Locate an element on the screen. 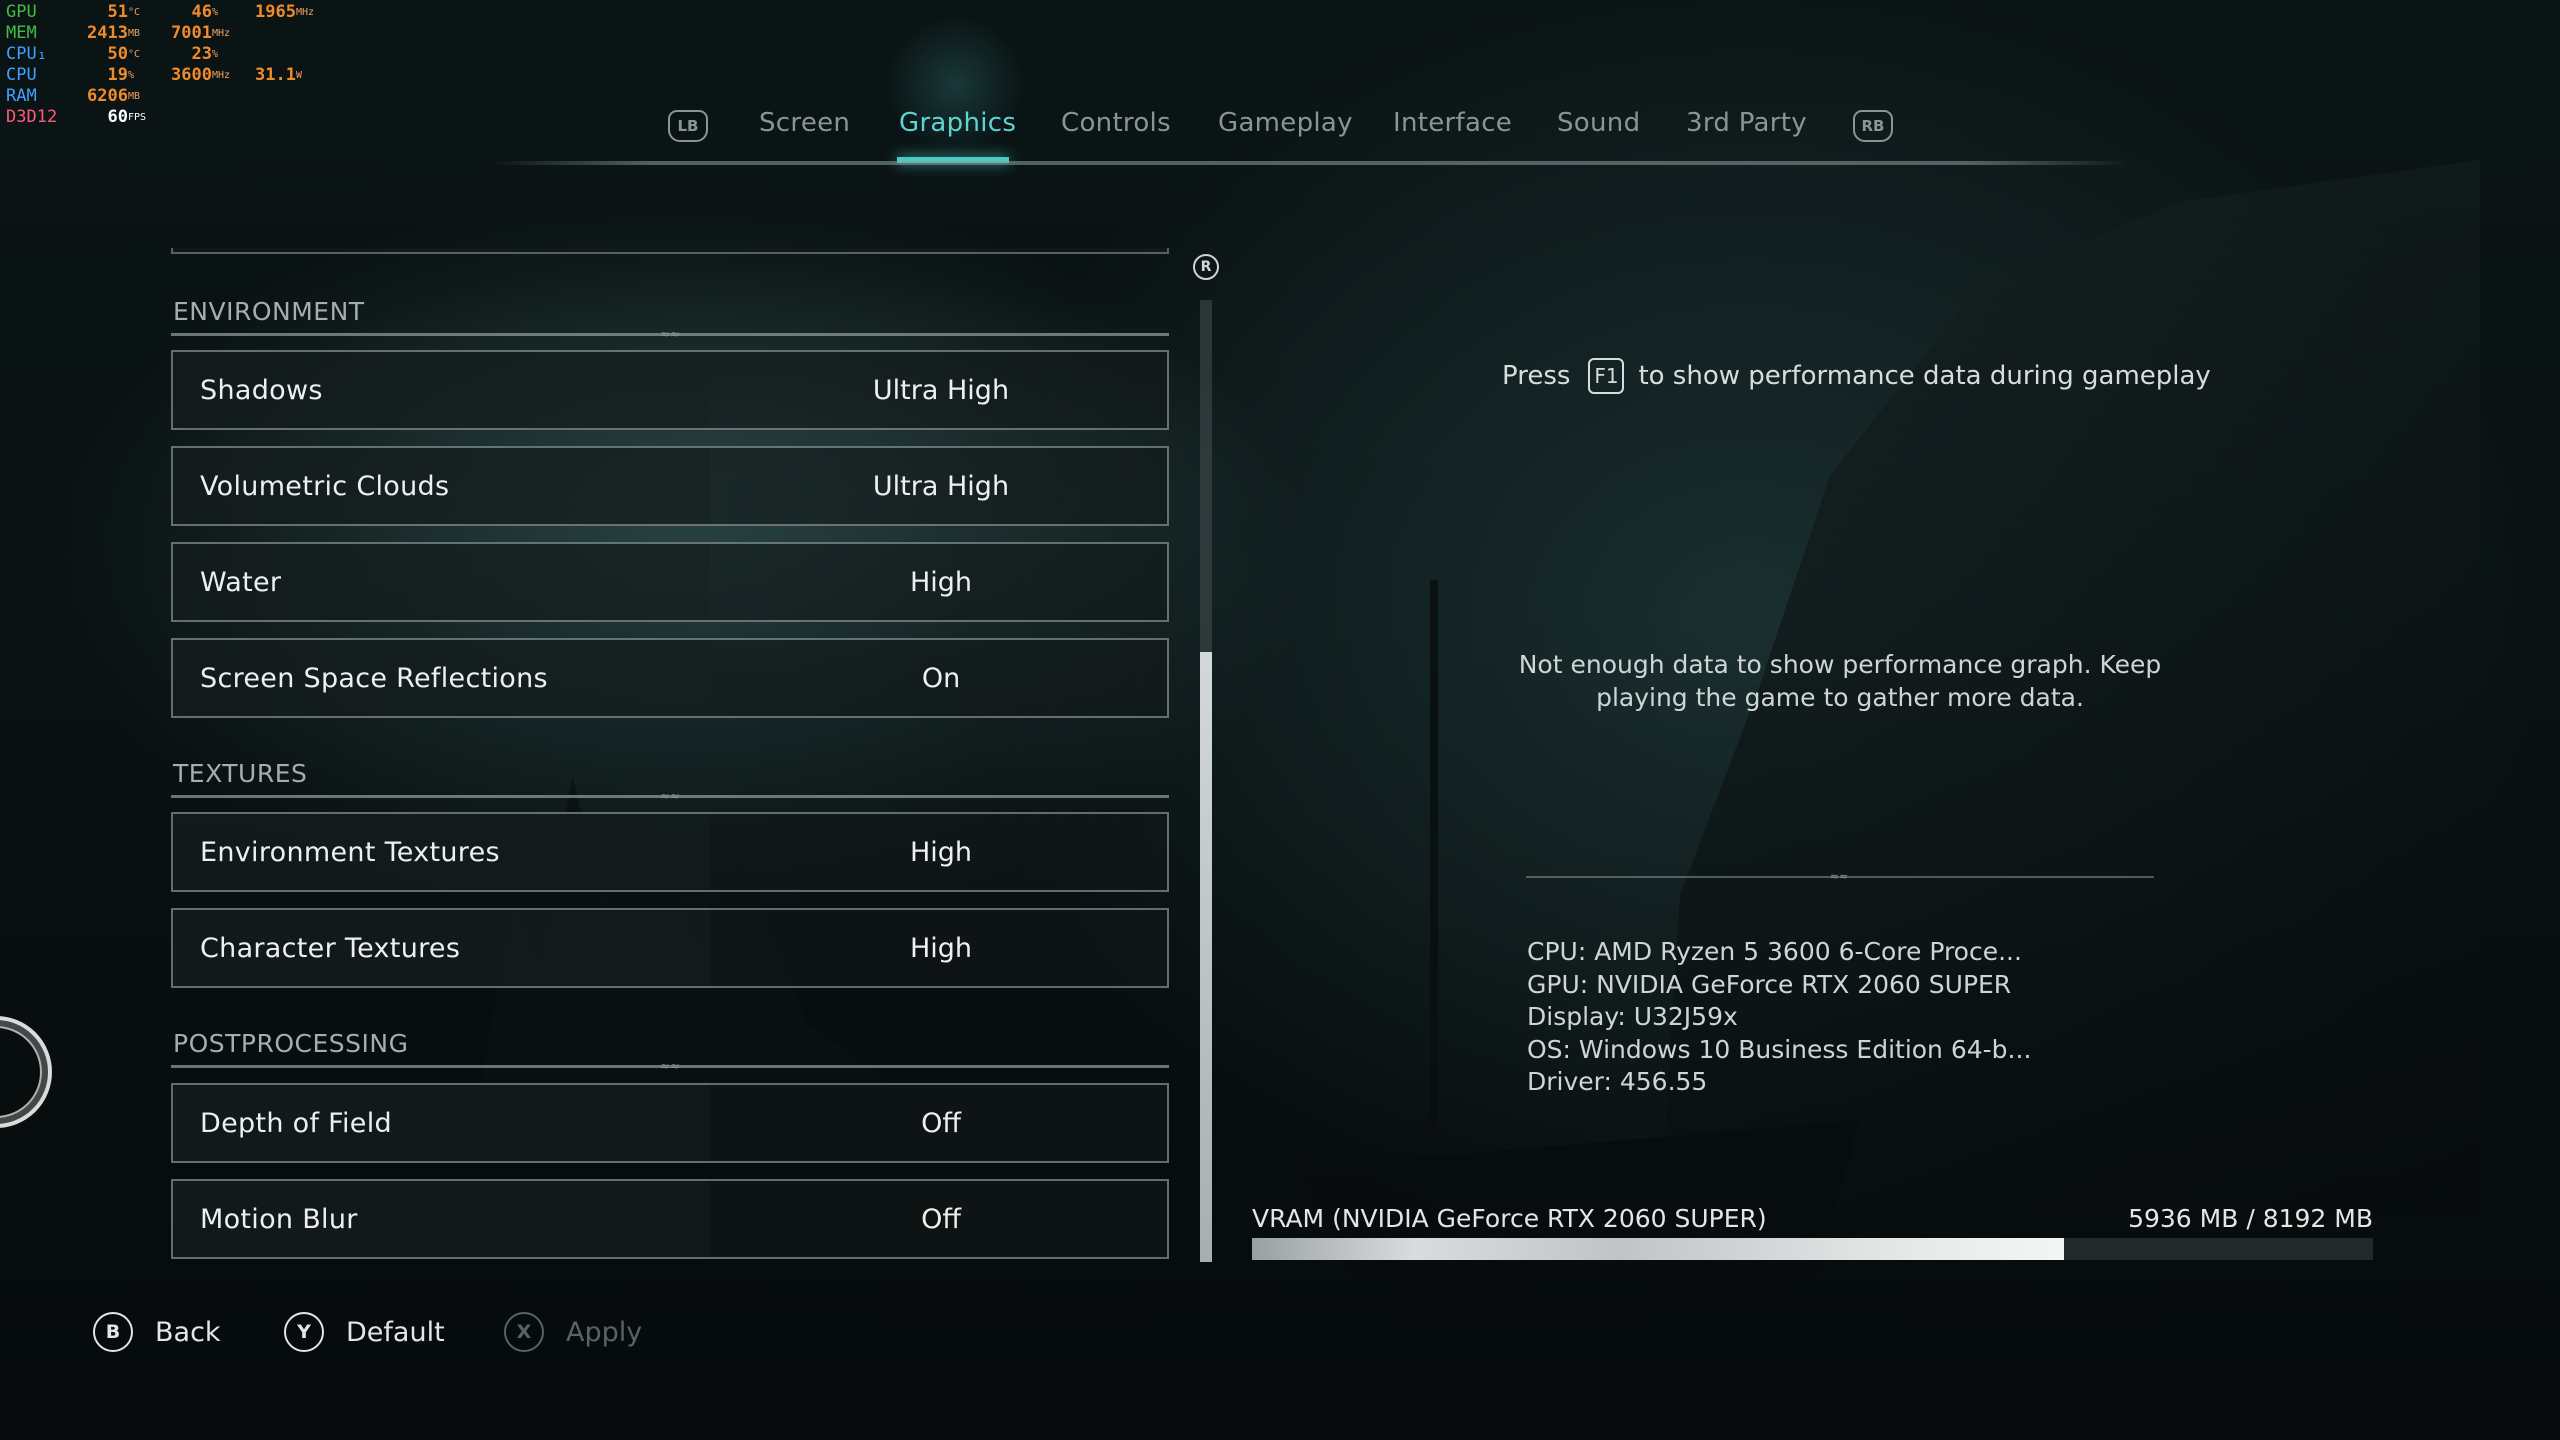 Image resolution: width=2560 pixels, height=1440 pixels. vram-usage-bar is located at coordinates (1812, 1249).